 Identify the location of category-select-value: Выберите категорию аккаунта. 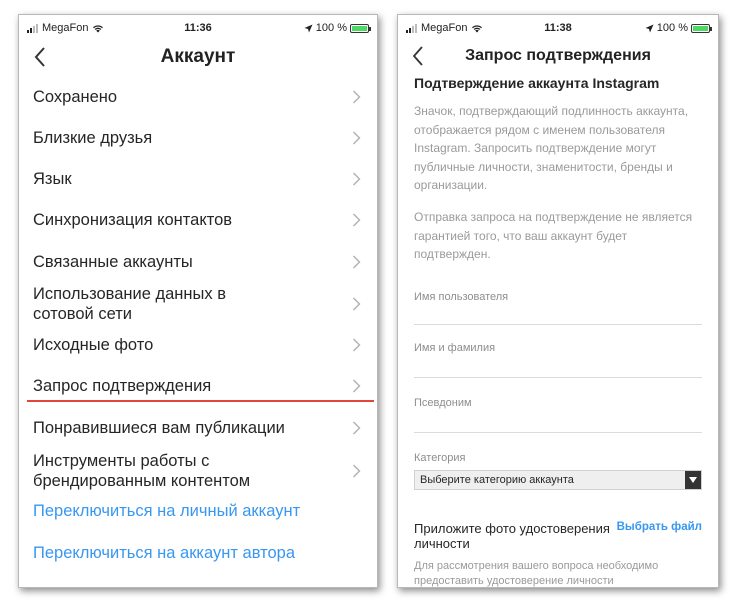
(497, 480).